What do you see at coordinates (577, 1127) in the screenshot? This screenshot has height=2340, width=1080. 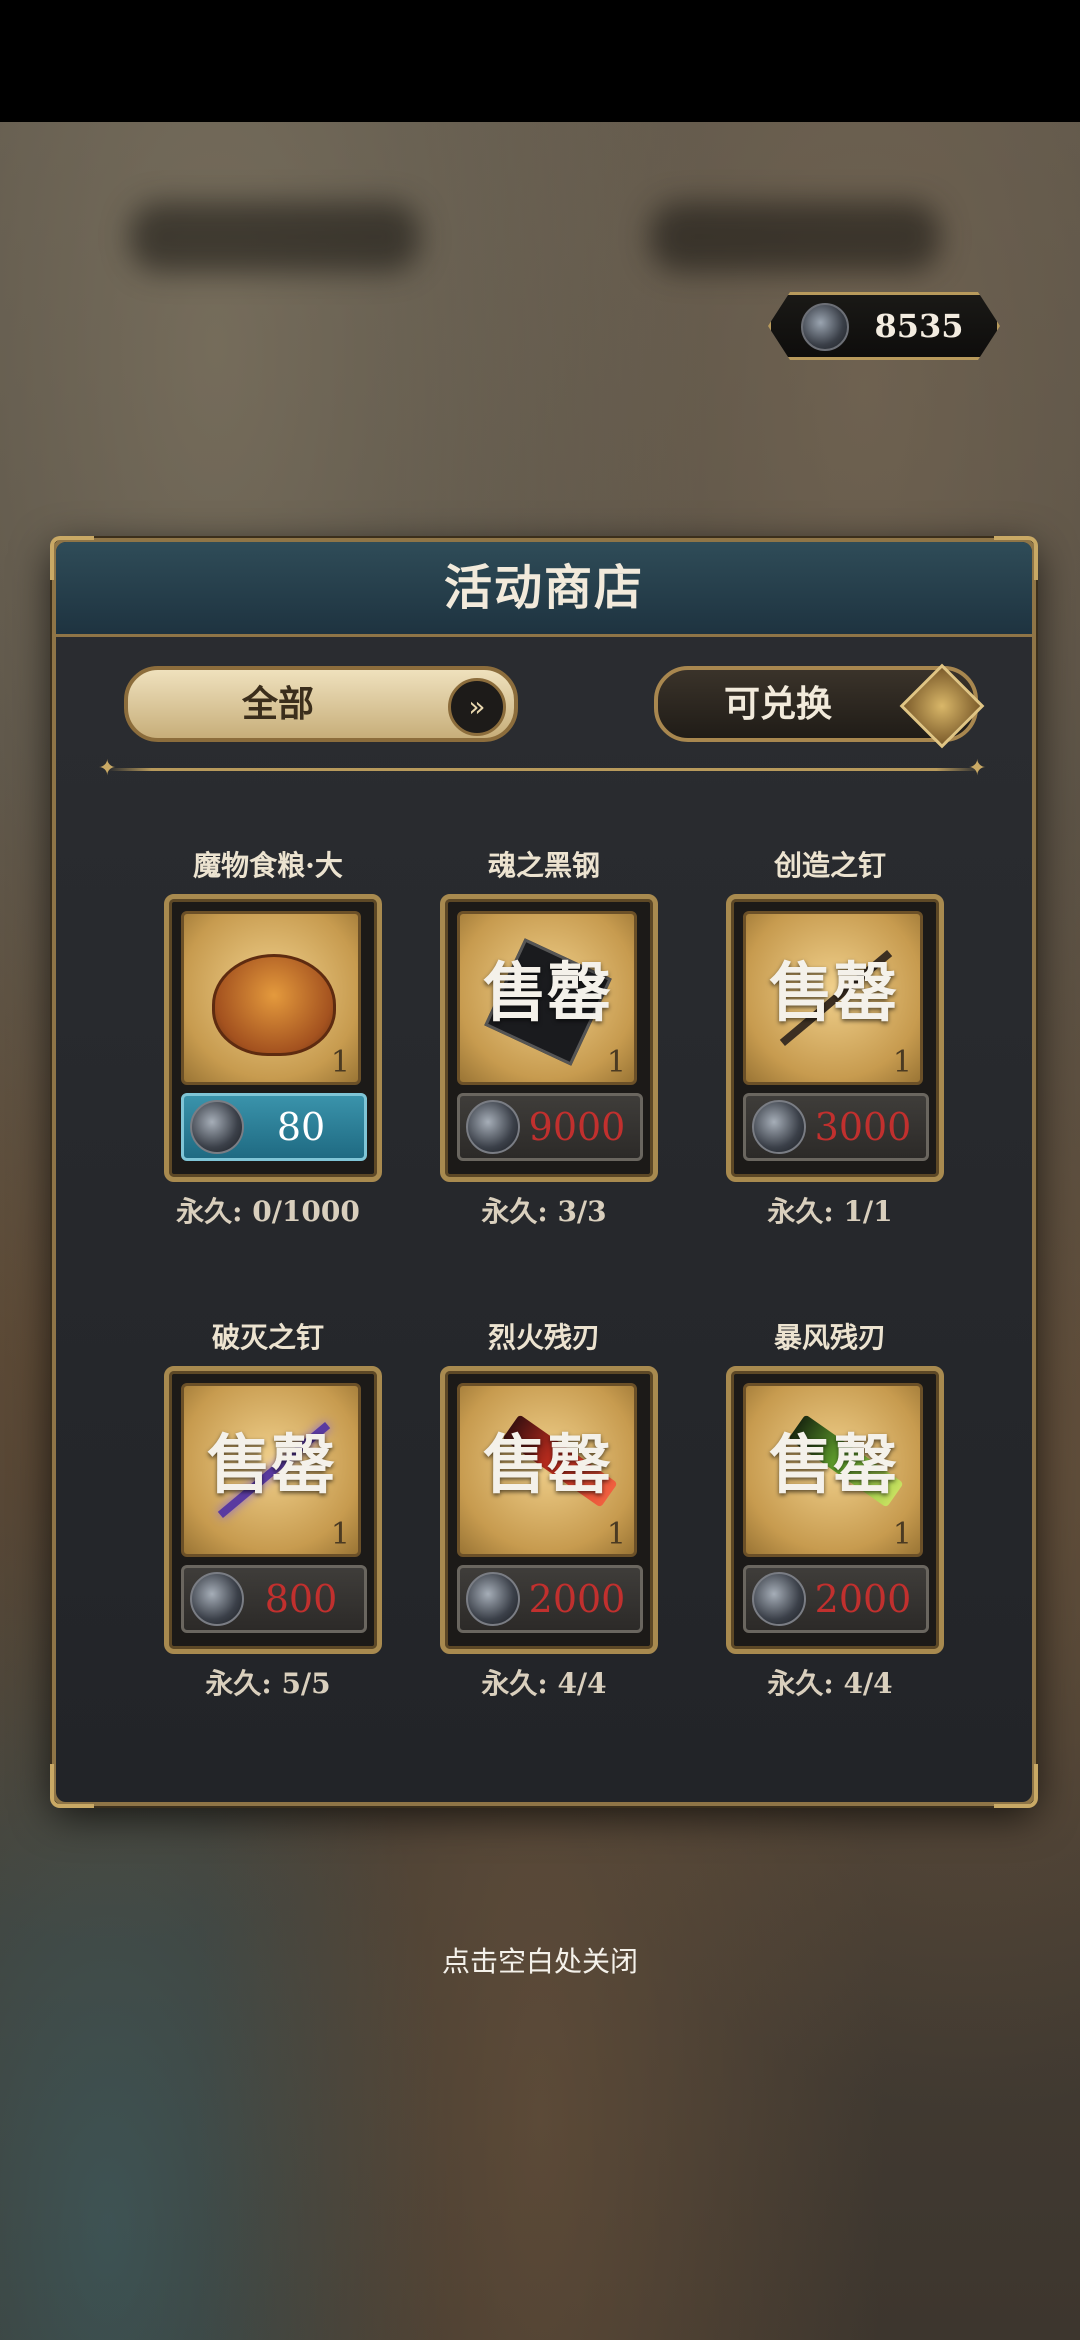 I see `price-value: 9000` at bounding box center [577, 1127].